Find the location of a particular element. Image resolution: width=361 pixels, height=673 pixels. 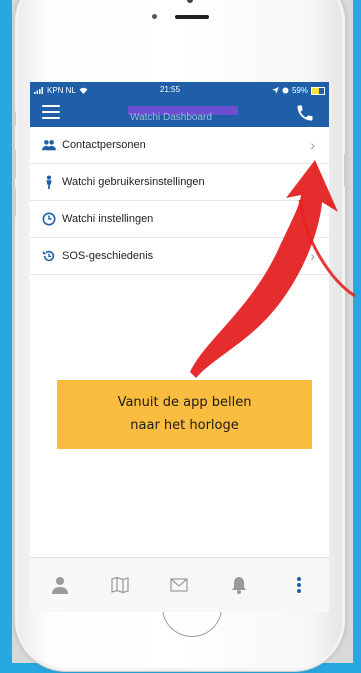

menu-label-sos-history: SOS-geschiedenis is located at coordinates (108, 256).